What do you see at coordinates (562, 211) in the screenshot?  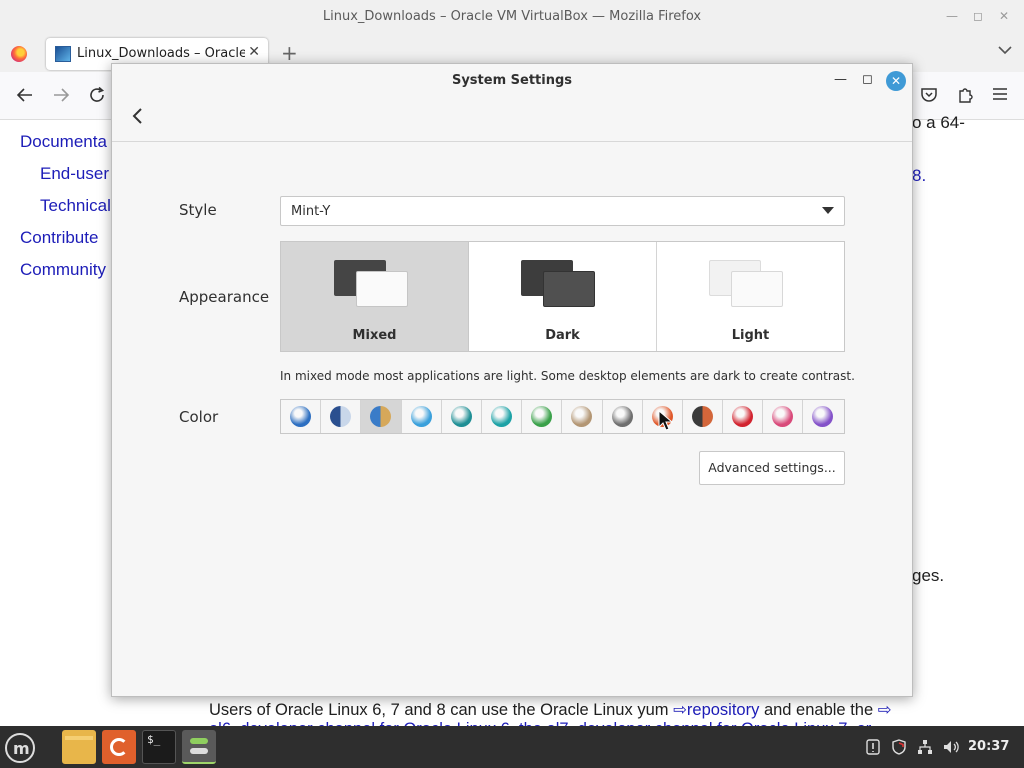 I see `style-dropdown: Mint-Y` at bounding box center [562, 211].